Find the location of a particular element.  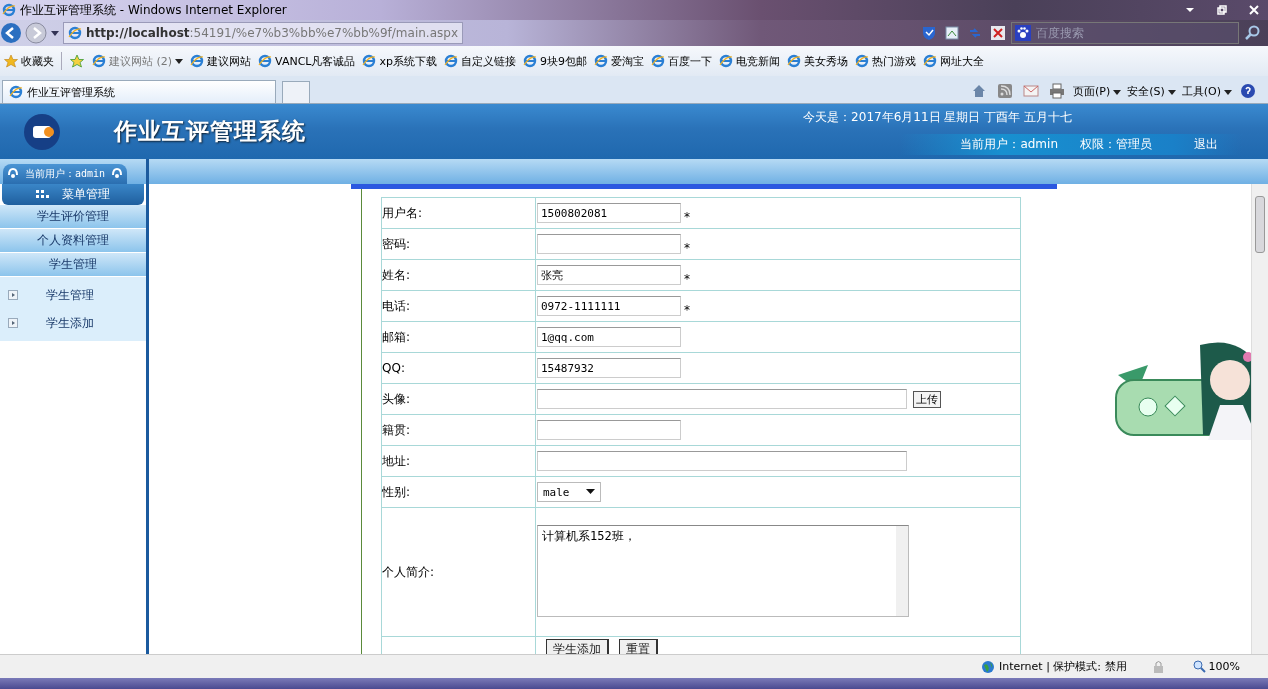

favorite-link: 热门游戏 is located at coordinates (885, 61).